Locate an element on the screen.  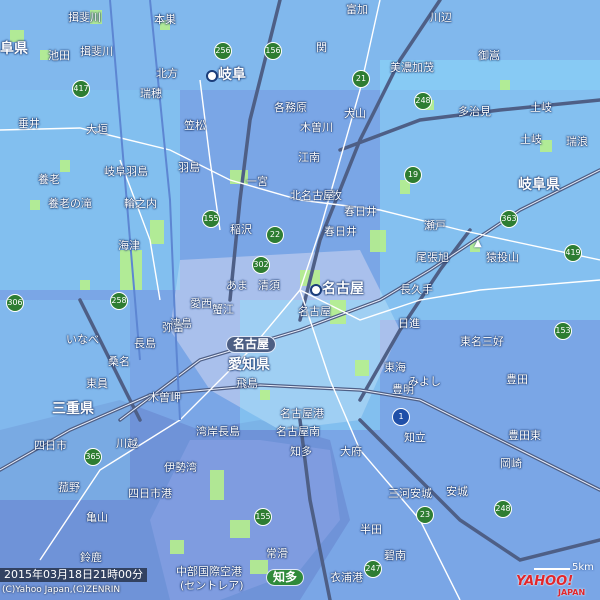
route-256-shield: 256 is located at coordinates (223, 51).